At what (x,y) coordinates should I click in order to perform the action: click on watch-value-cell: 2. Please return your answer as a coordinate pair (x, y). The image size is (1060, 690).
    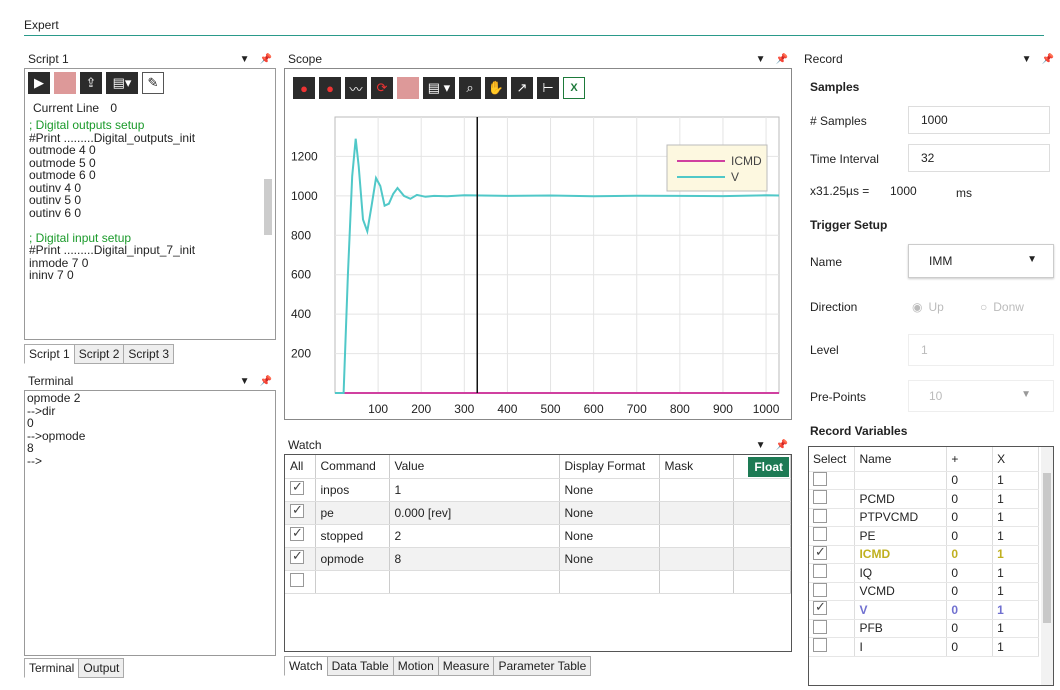
    Looking at the image, I should click on (474, 536).